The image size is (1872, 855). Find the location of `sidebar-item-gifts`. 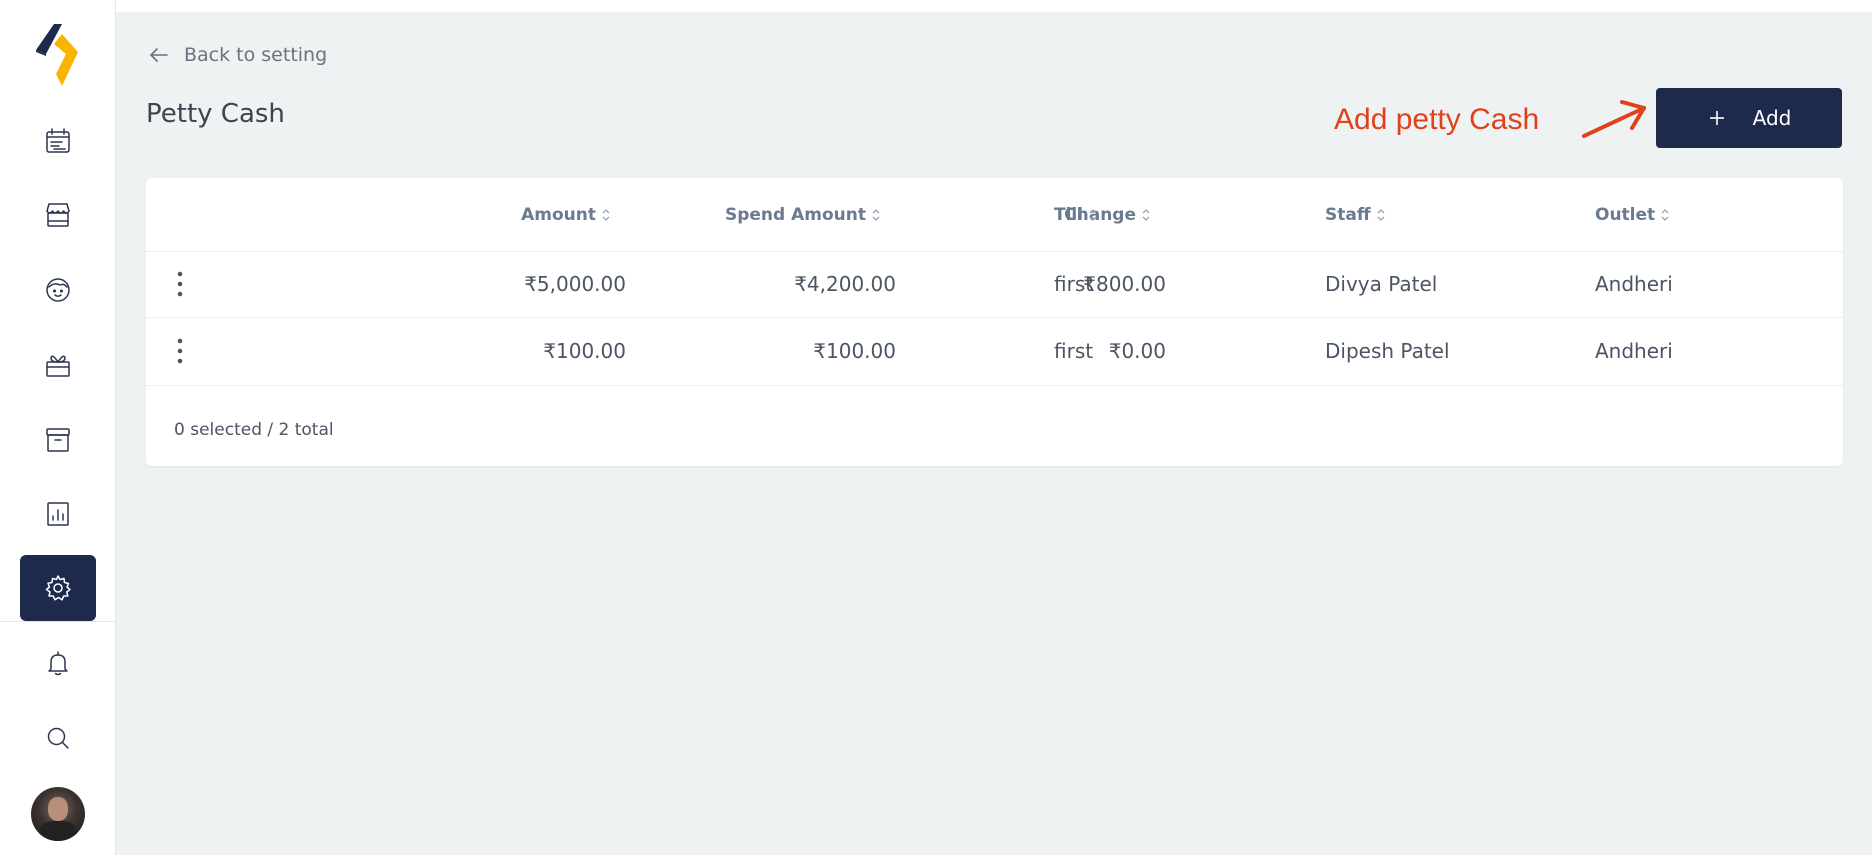

sidebar-item-gifts is located at coordinates (58, 365).